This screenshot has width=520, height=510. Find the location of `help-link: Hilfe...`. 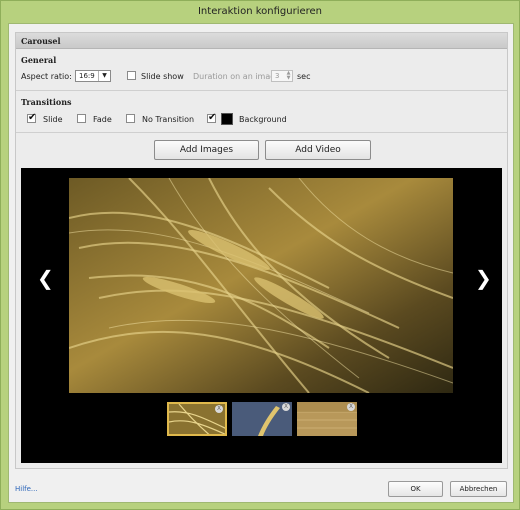

help-link: Hilfe... is located at coordinates (26, 489).